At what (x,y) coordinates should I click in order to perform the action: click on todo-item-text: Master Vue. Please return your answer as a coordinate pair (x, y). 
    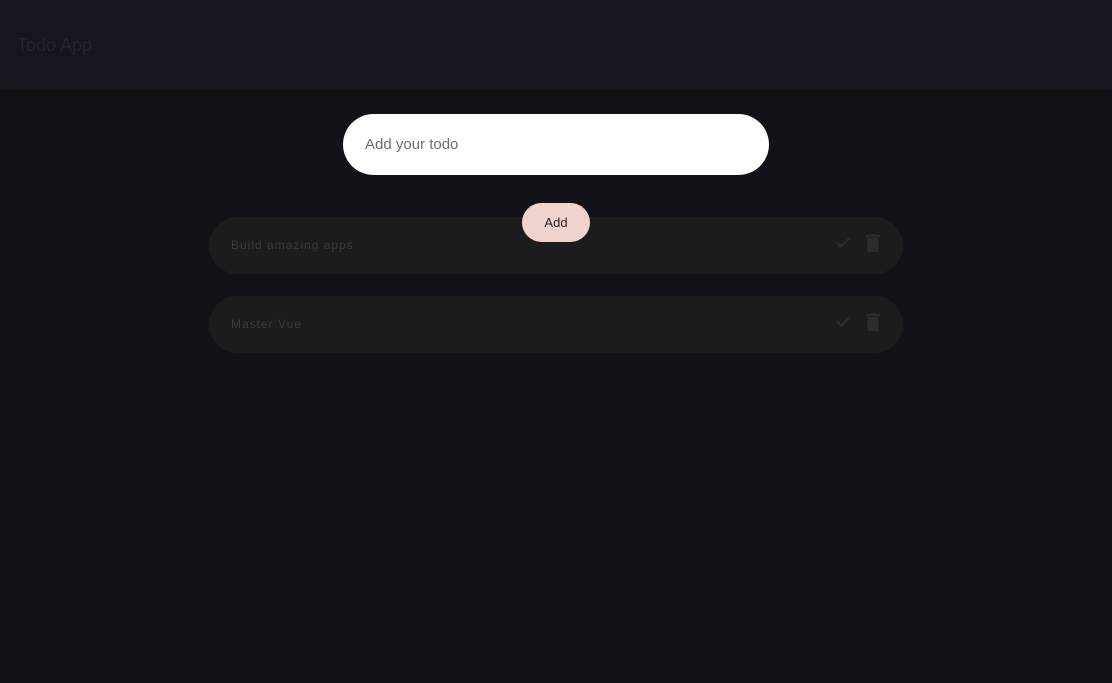
    Looking at the image, I should click on (266, 324).